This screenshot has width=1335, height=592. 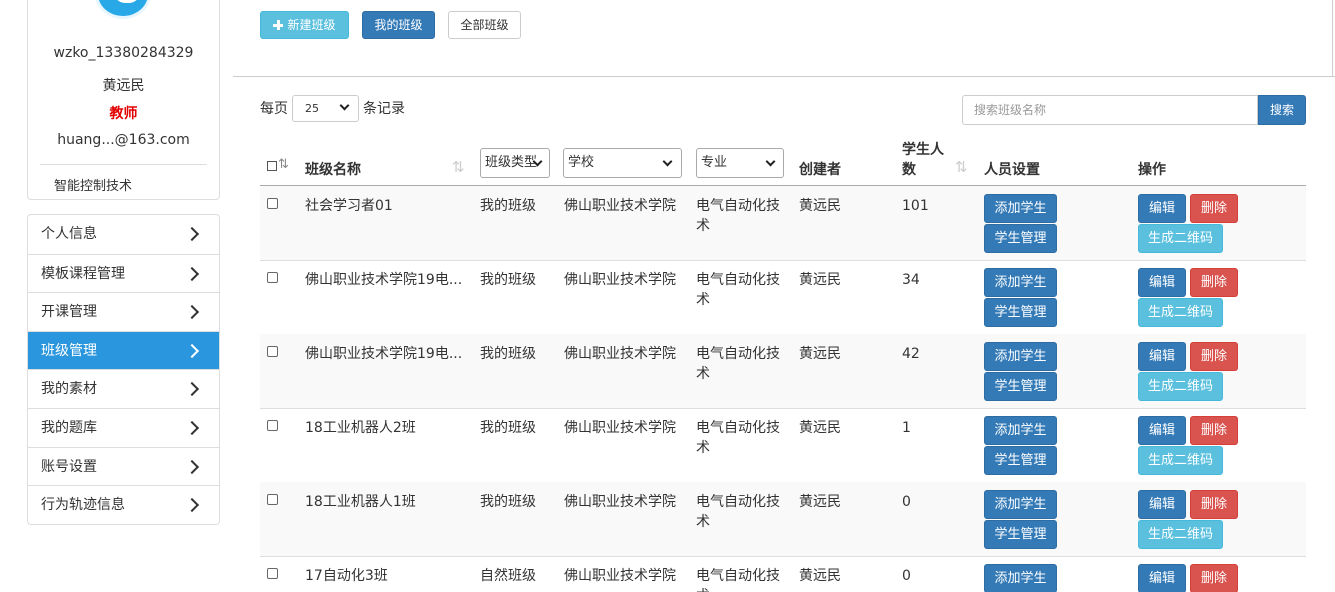 I want to click on sidebar-item-course-management: 开课管理, so click(x=123, y=311).